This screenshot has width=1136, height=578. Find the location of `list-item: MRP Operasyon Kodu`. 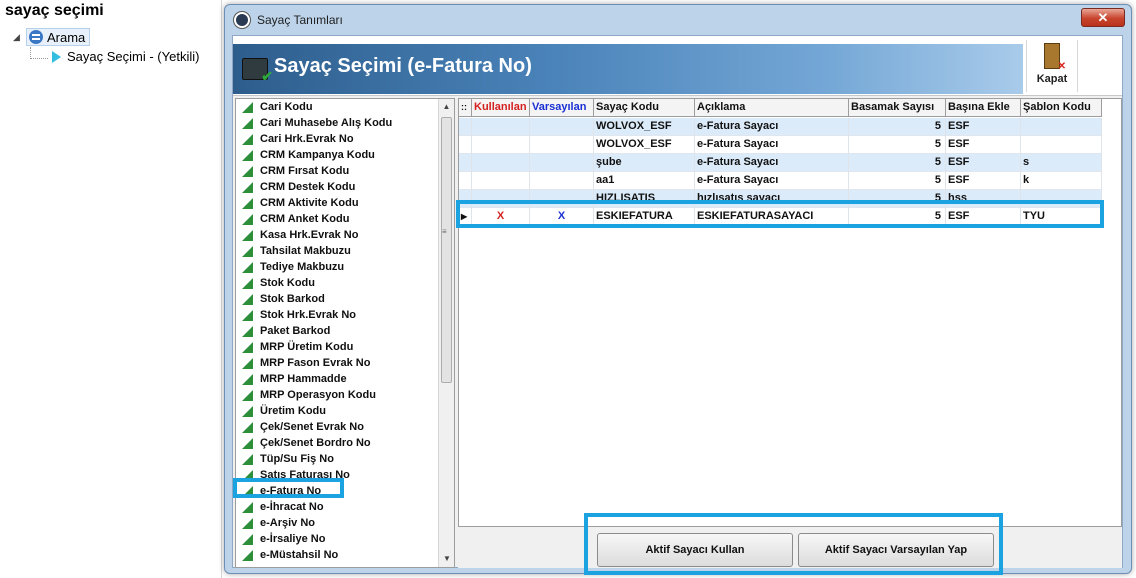

list-item: MRP Operasyon Kodu is located at coordinates (345, 395).